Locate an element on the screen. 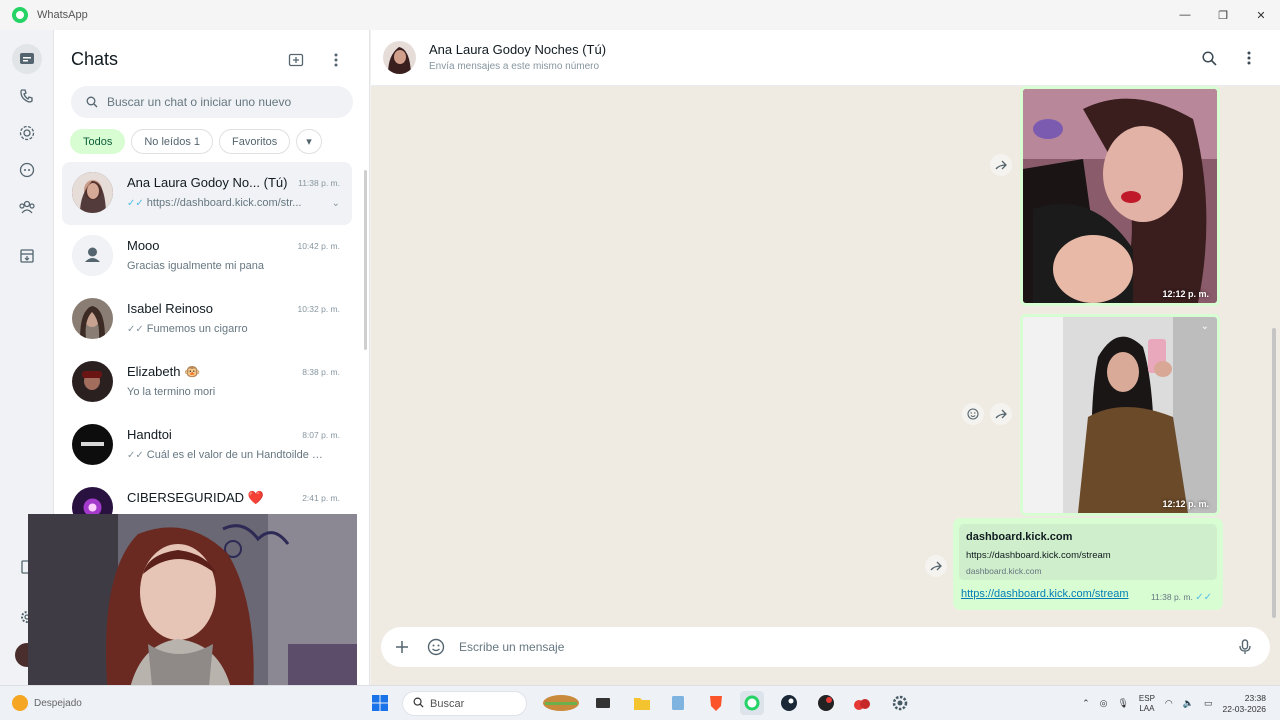 Image resolution: width=1280 pixels, height=720 pixels. wifi-icon: ◠ is located at coordinates (1169, 703).